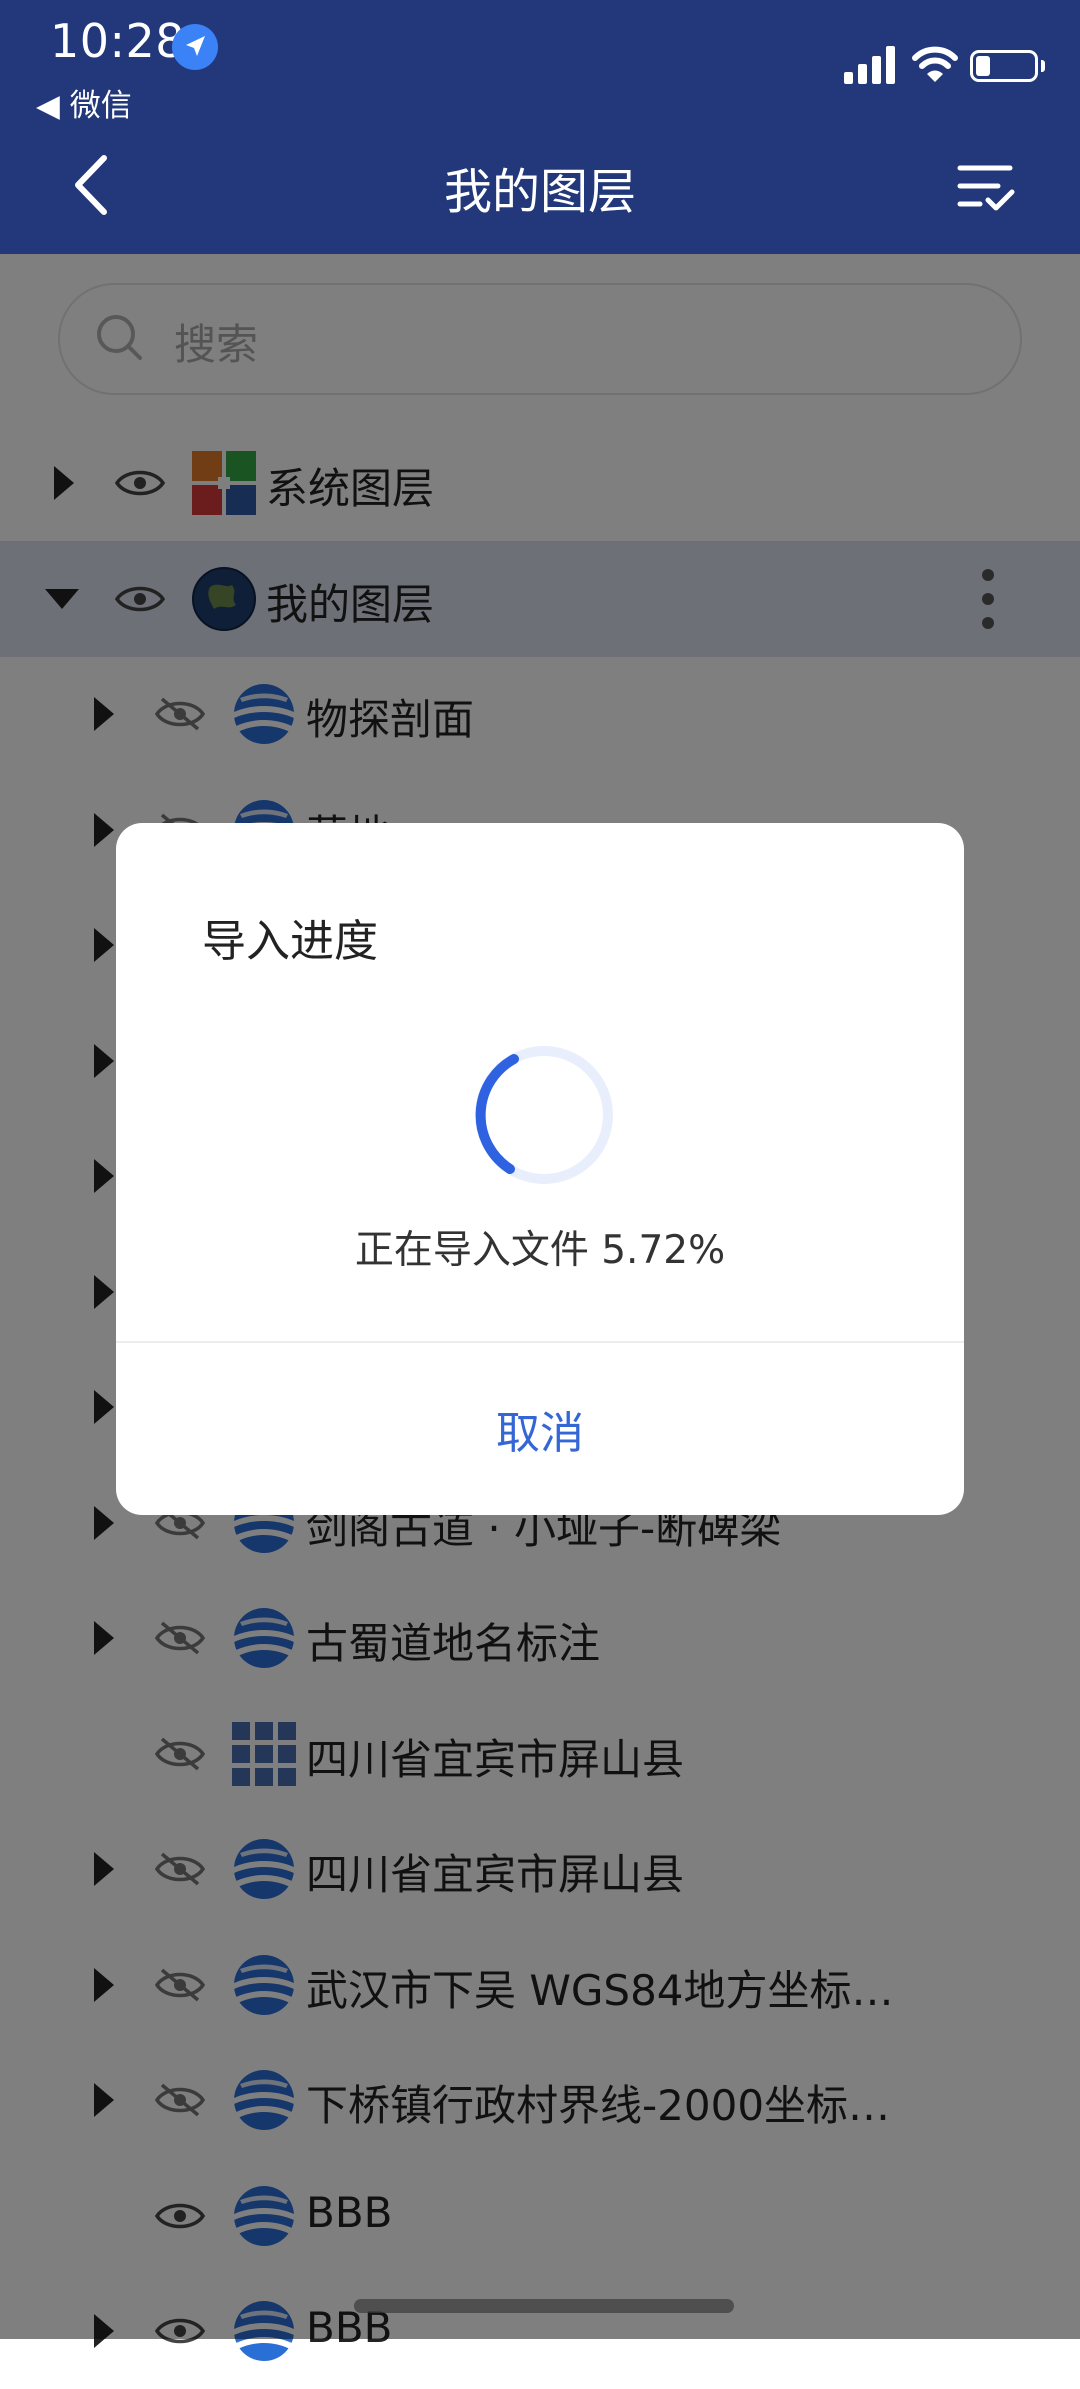 This screenshot has height=2389, width=1080. What do you see at coordinates (1004, 66) in the screenshot?
I see `battery-icon` at bounding box center [1004, 66].